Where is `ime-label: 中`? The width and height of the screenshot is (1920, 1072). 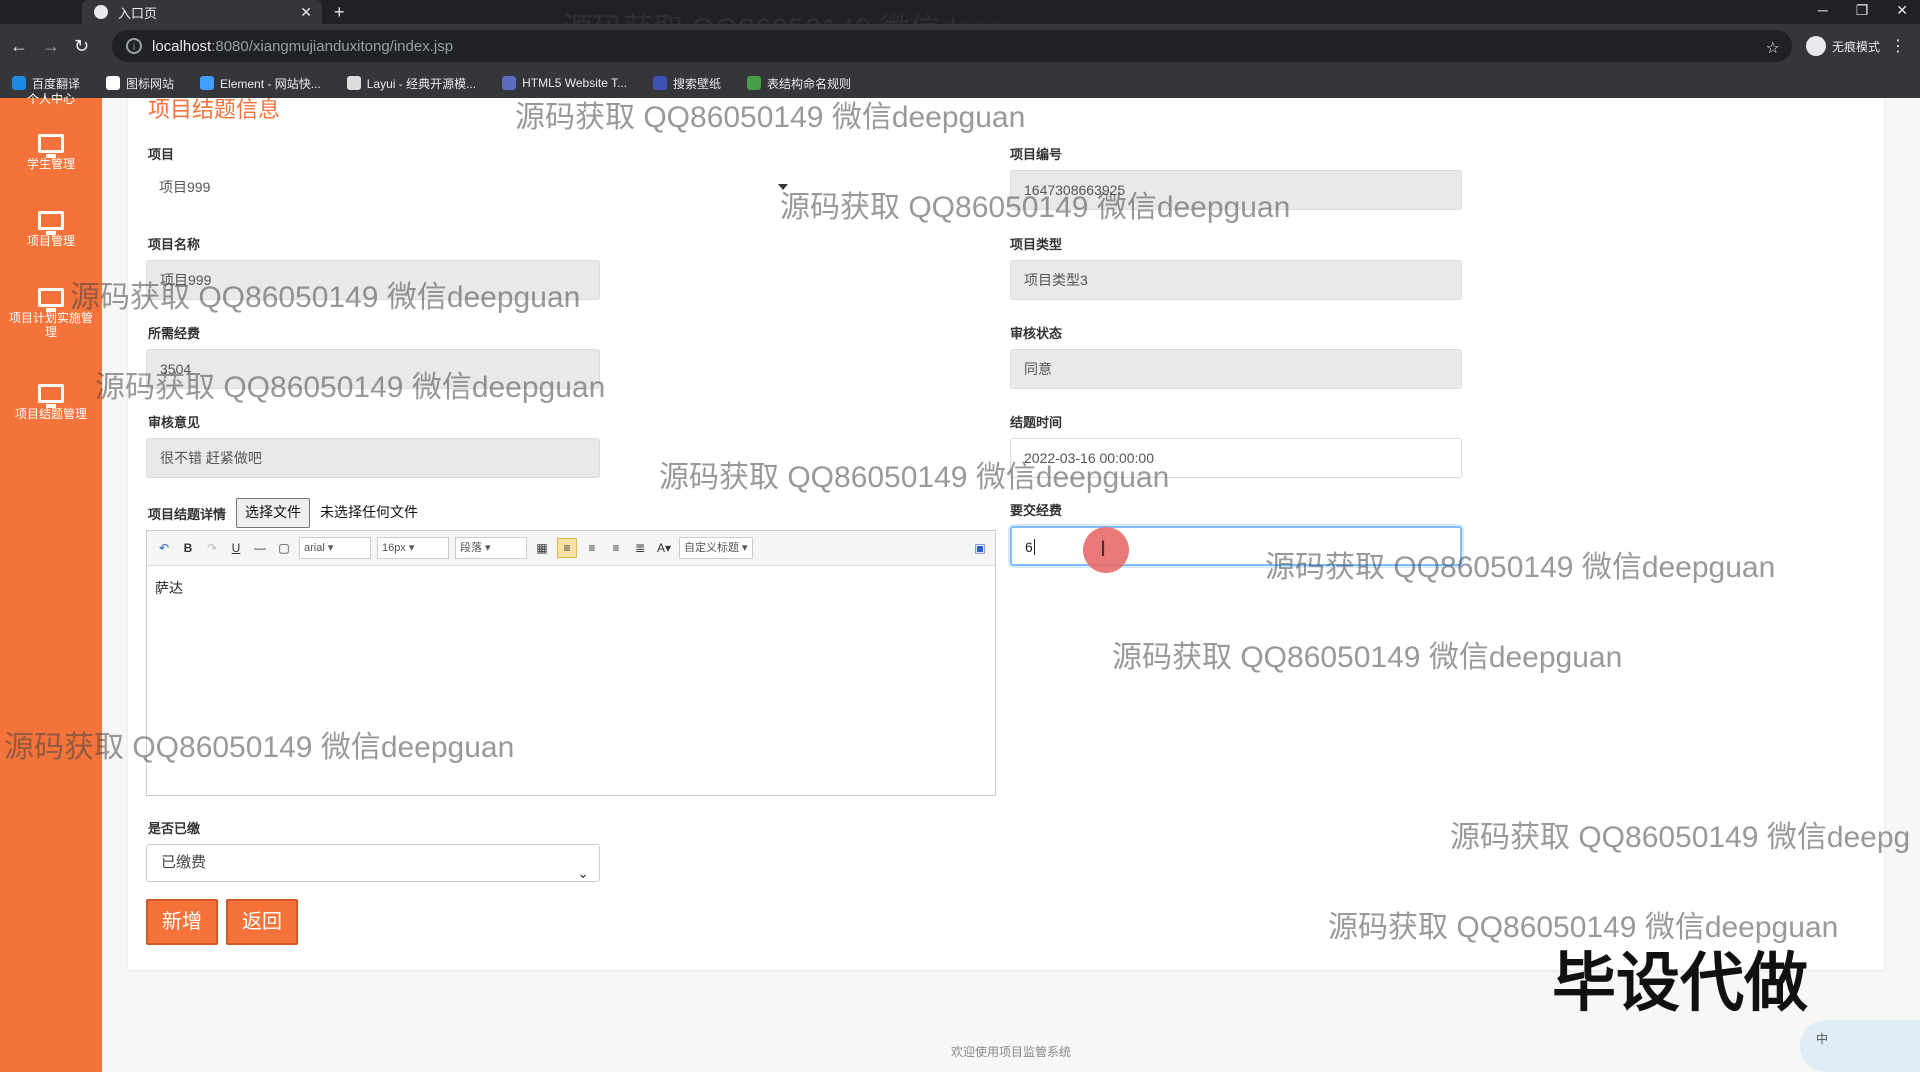
ime-label: 中 is located at coordinates (1822, 1039).